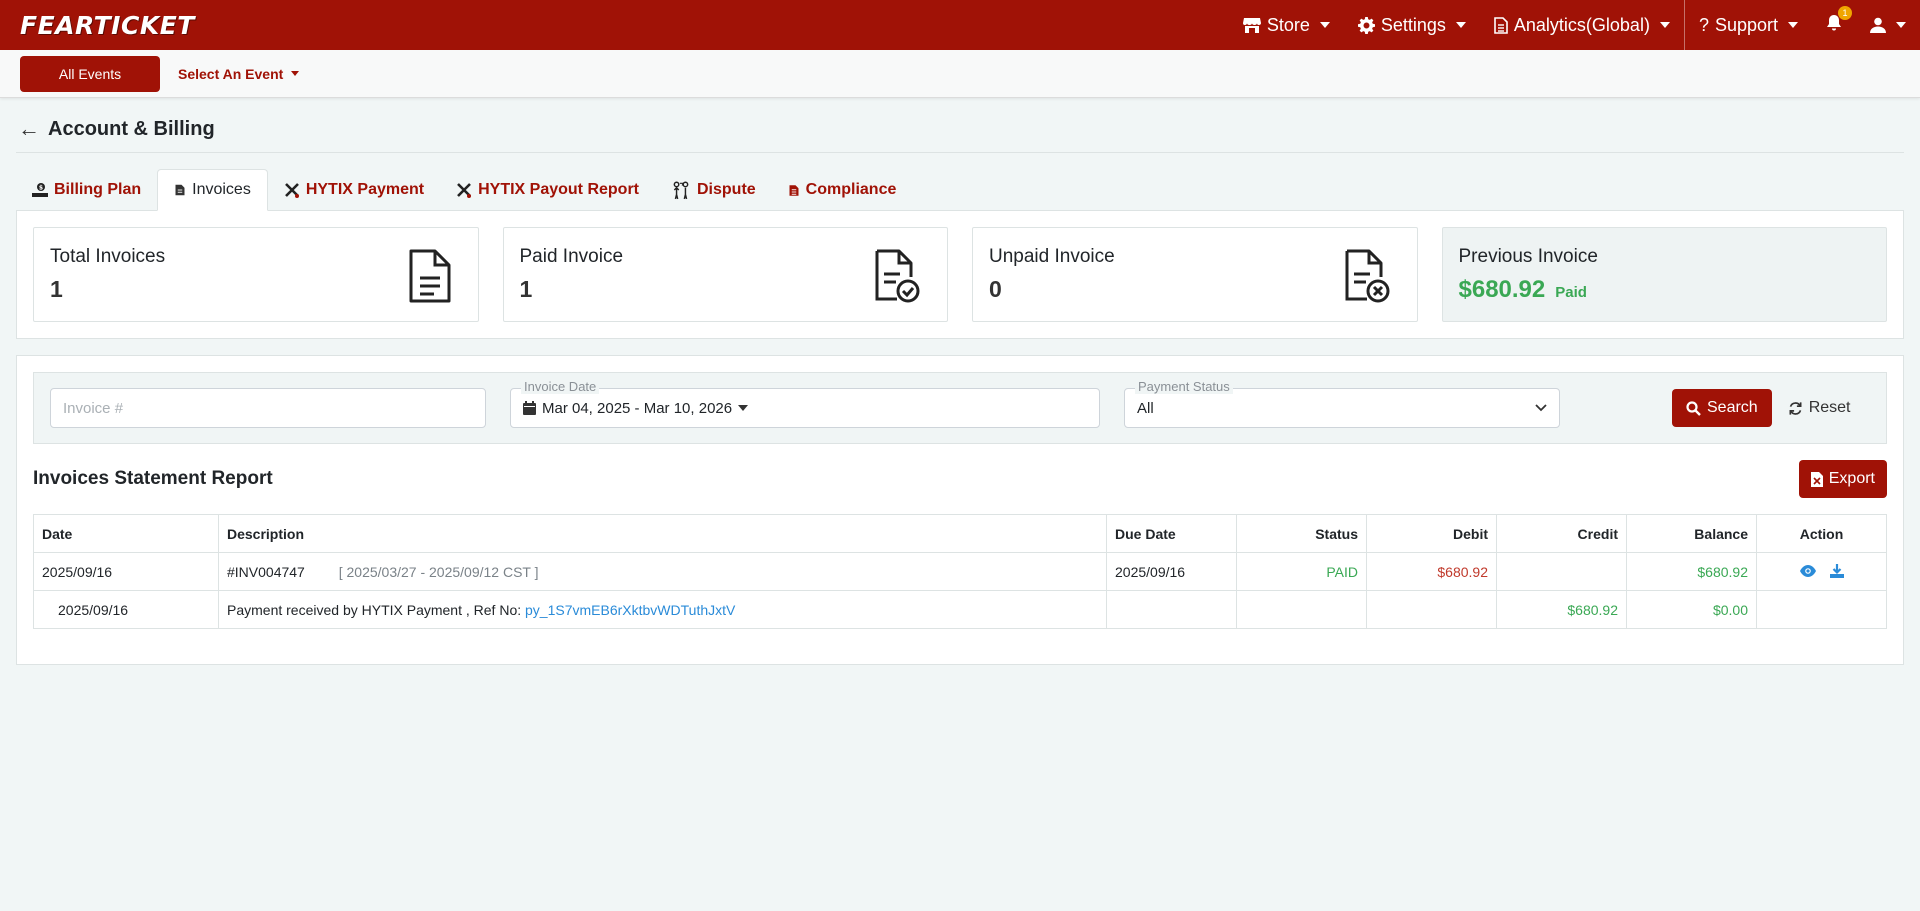 This screenshot has width=1920, height=911. Describe the element at coordinates (1845, 13) in the screenshot. I see `notification-badge: 1` at that location.